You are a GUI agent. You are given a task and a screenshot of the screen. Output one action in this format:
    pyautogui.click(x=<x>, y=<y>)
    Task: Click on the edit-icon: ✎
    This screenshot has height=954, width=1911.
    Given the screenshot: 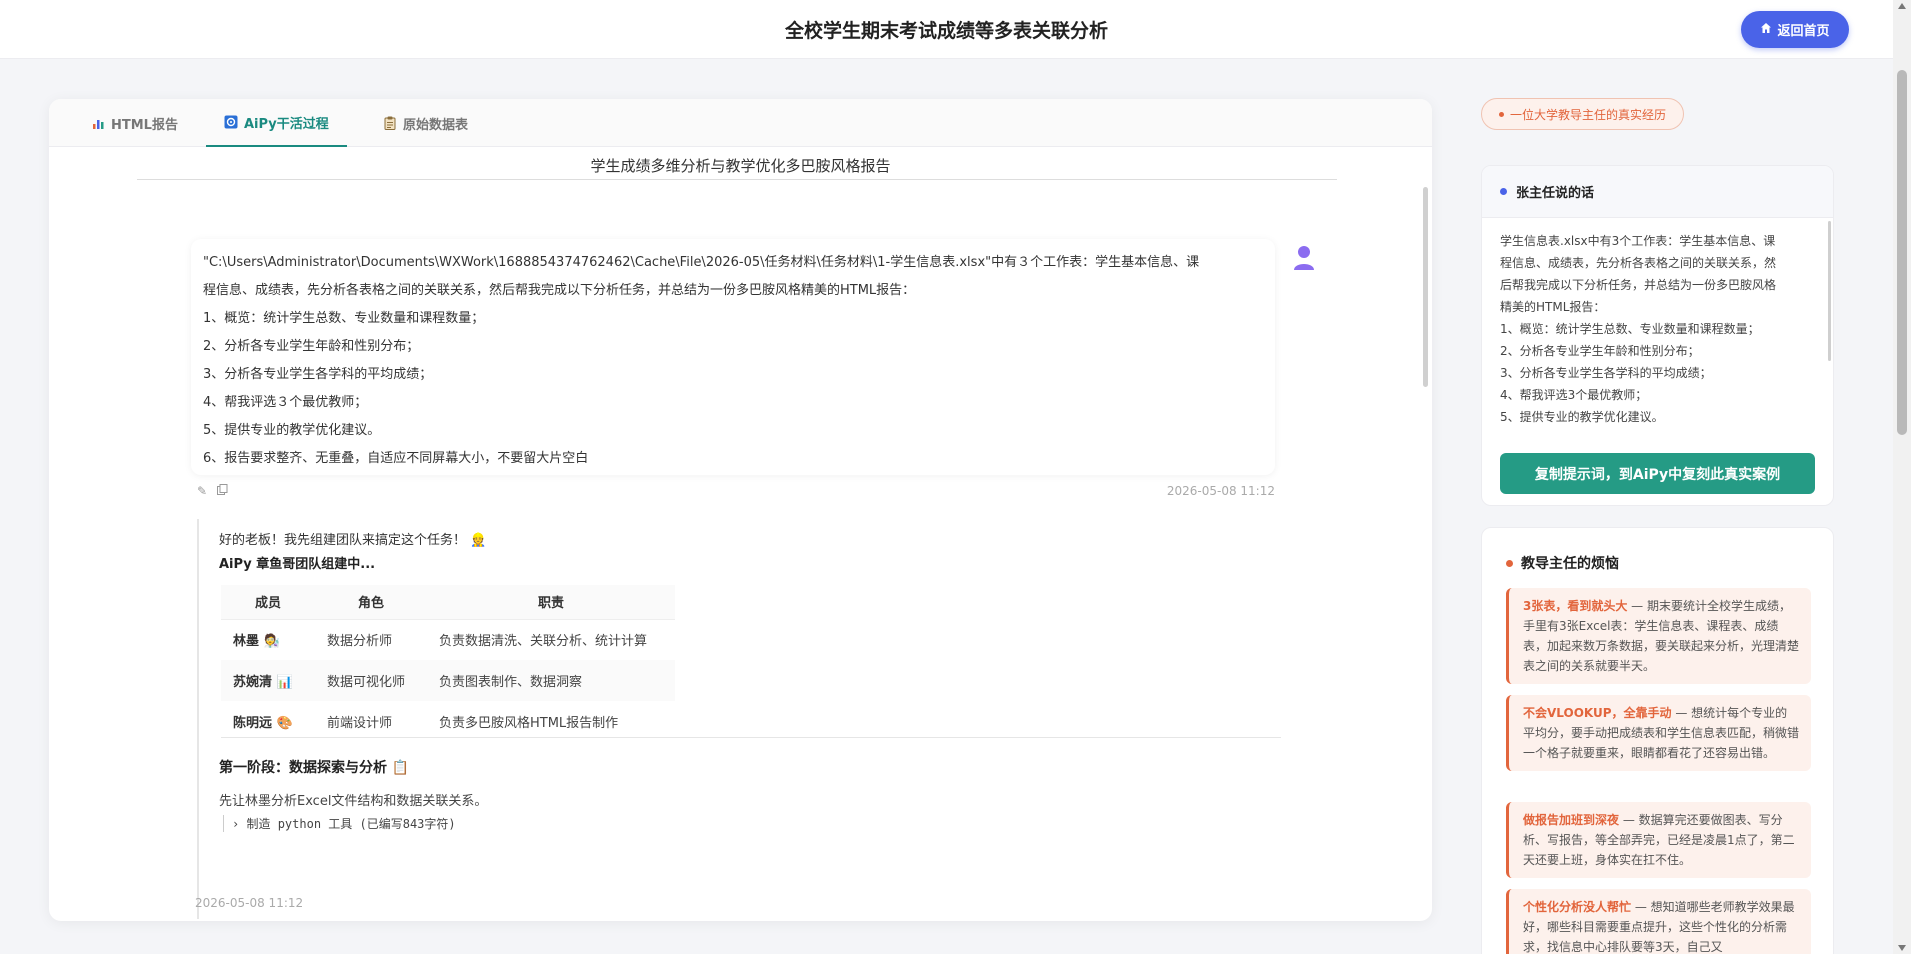 What is the action you would take?
    pyautogui.click(x=202, y=491)
    